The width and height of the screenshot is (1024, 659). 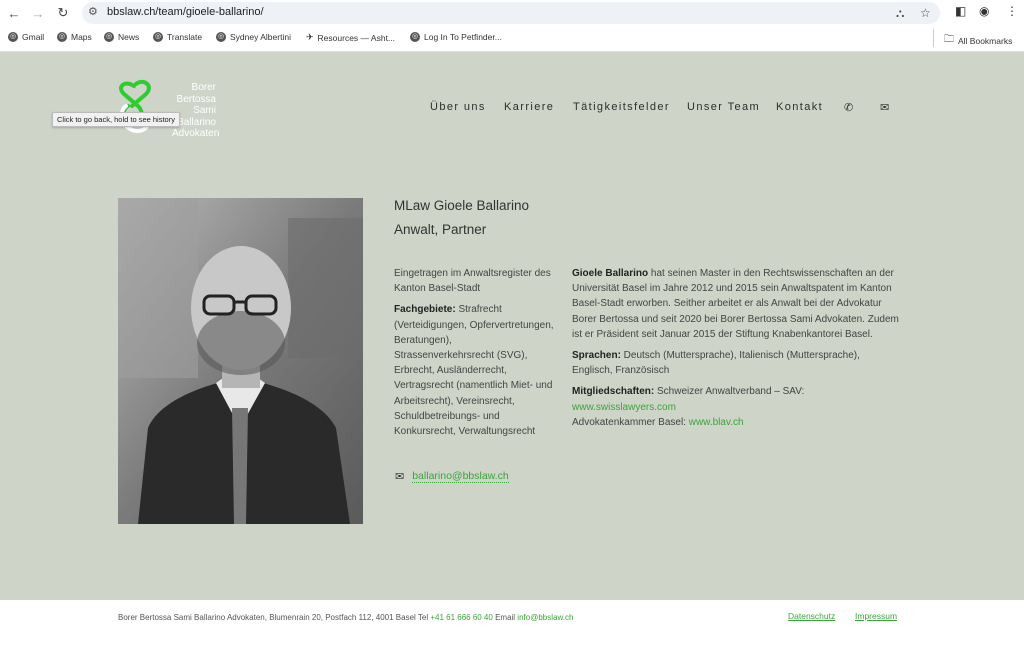 What do you see at coordinates (196, 110) in the screenshot?
I see `logo-wordmark: Borer Bertossa Sami Ballarino Advokaten` at bounding box center [196, 110].